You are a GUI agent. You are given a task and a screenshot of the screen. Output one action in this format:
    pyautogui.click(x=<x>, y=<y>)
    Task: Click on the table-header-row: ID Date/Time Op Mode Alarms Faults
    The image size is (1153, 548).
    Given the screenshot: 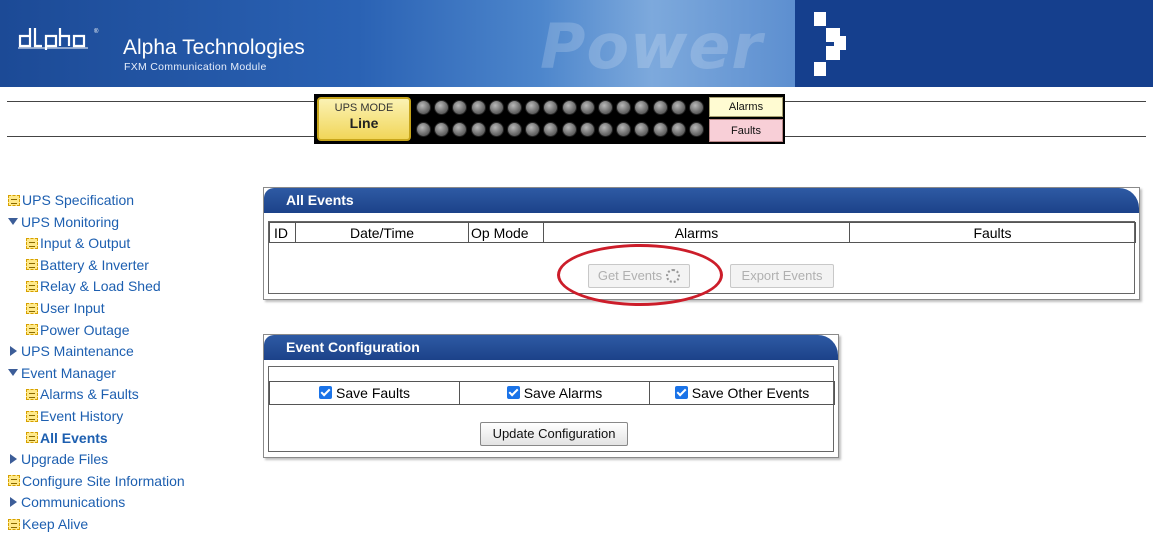 What is the action you would take?
    pyautogui.click(x=702, y=232)
    